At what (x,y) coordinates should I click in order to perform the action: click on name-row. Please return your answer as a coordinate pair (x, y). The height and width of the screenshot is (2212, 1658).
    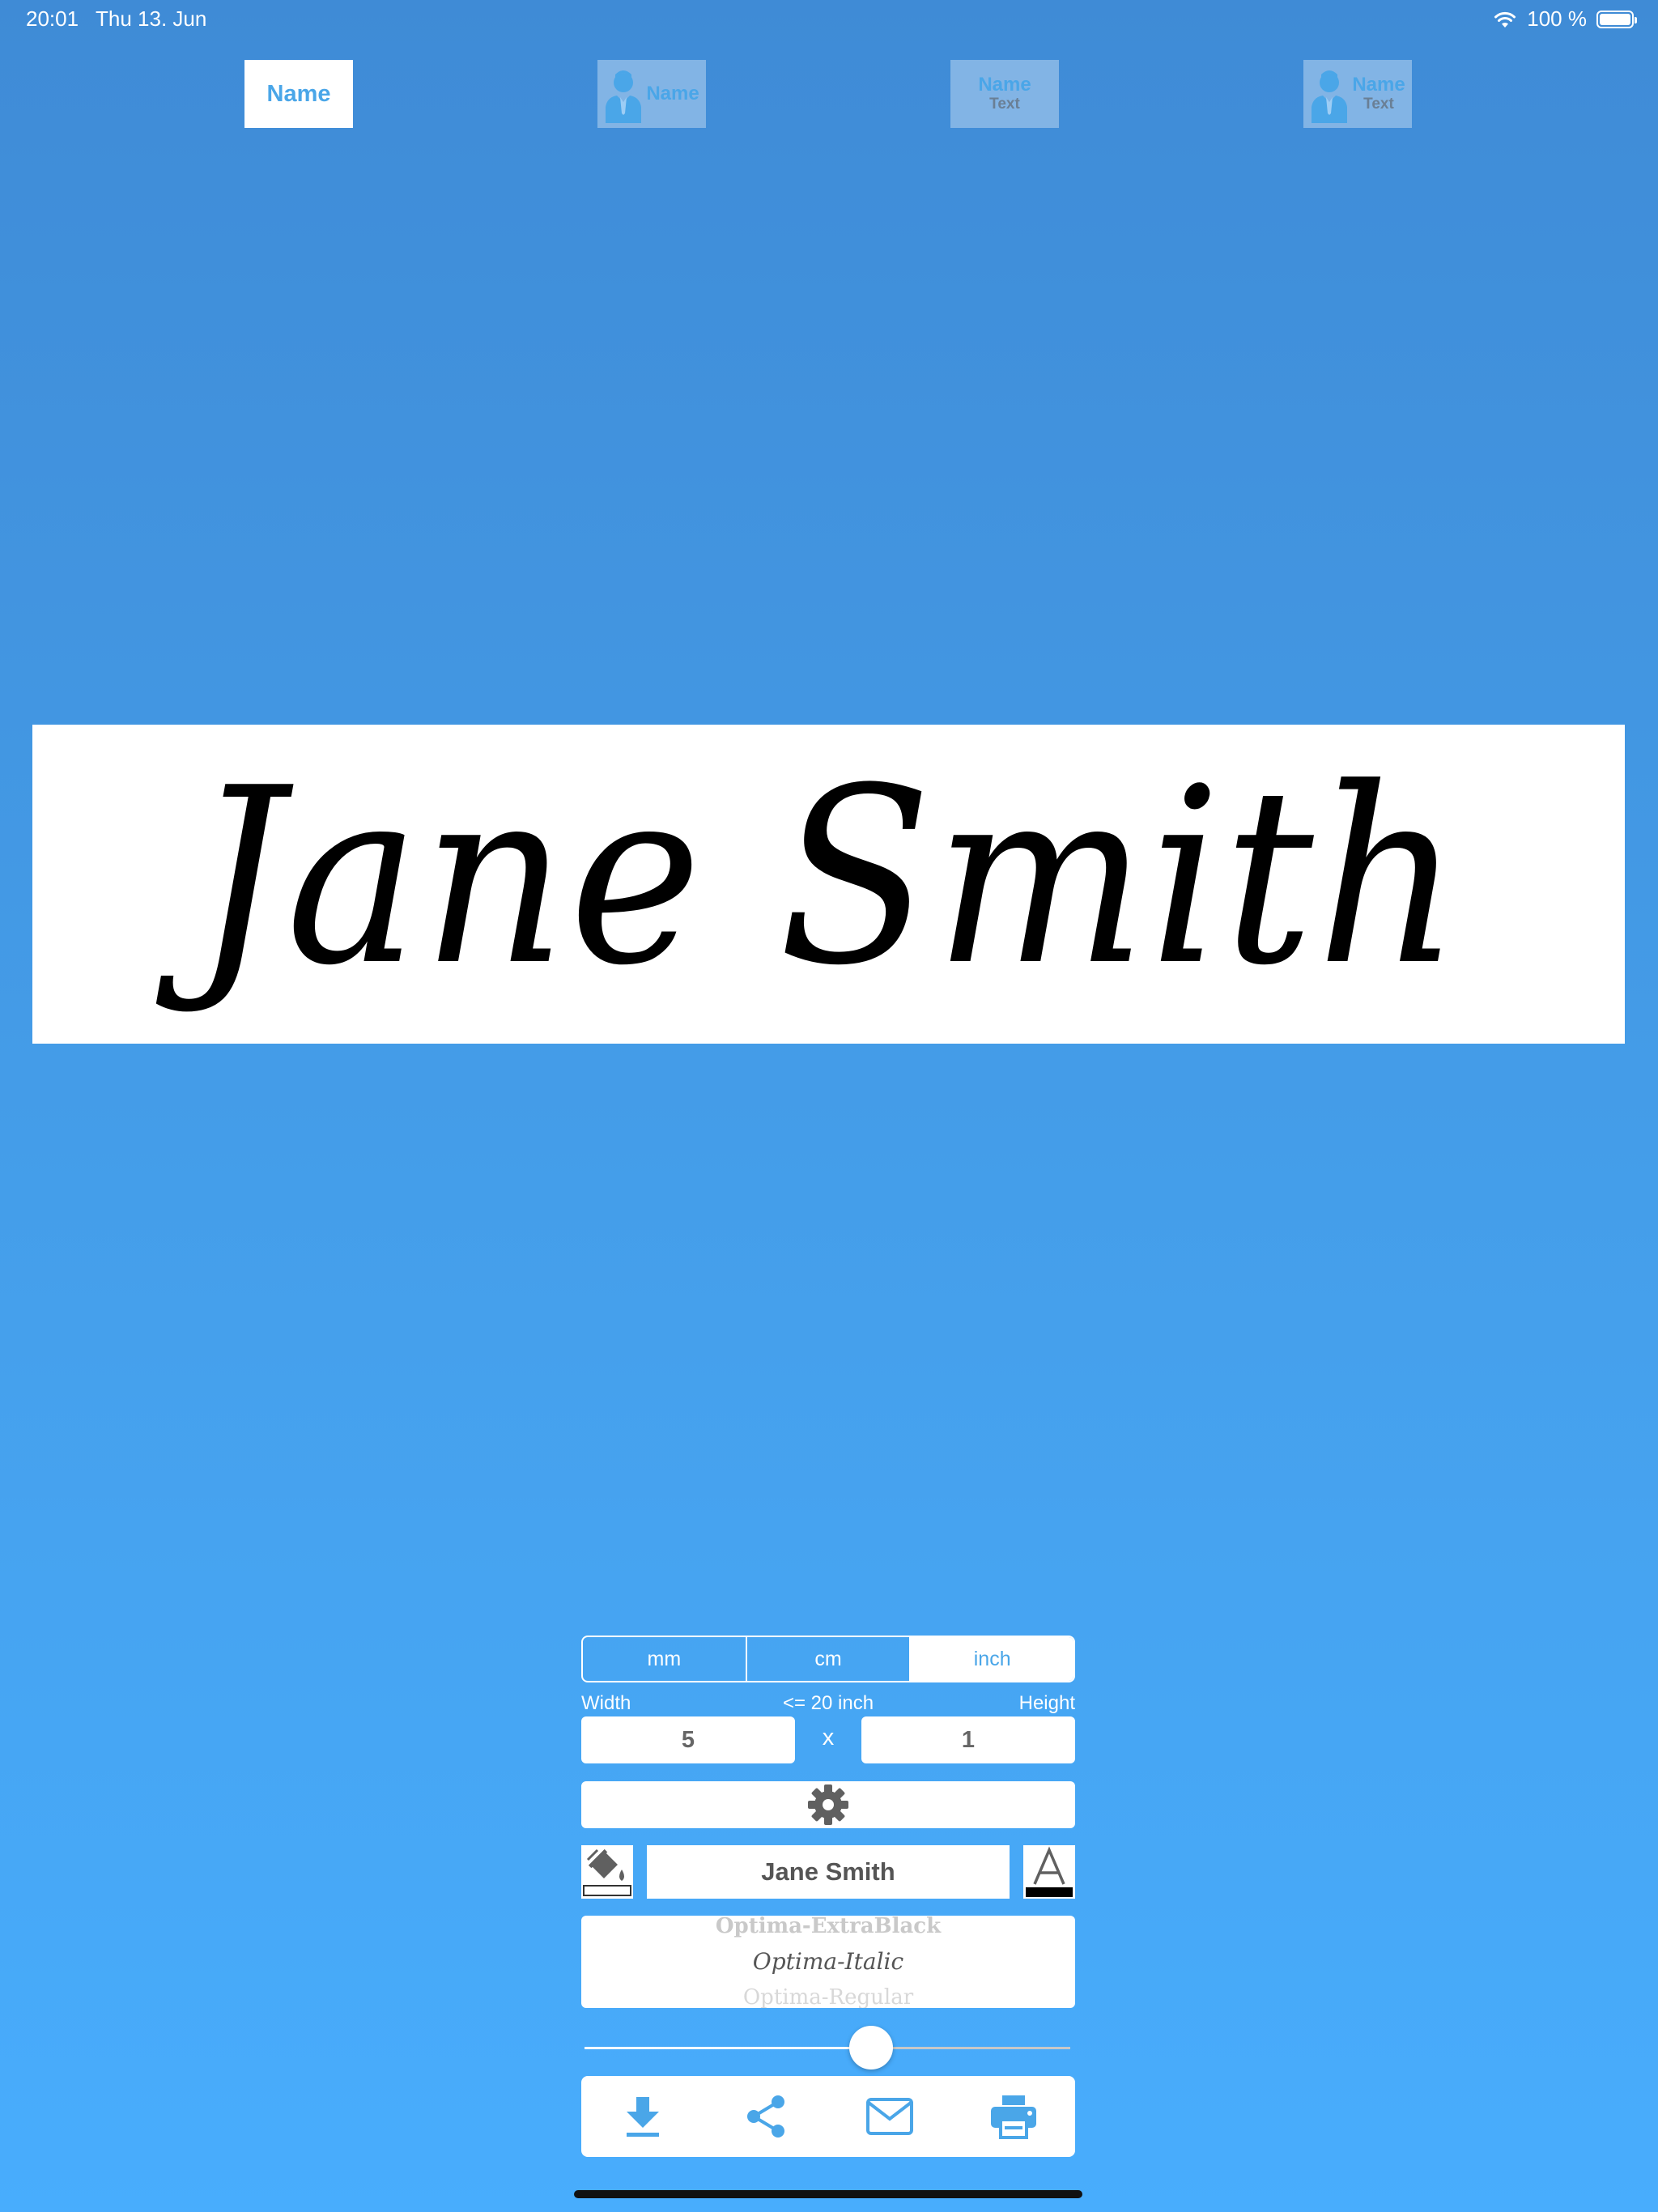
    Looking at the image, I should click on (828, 1872).